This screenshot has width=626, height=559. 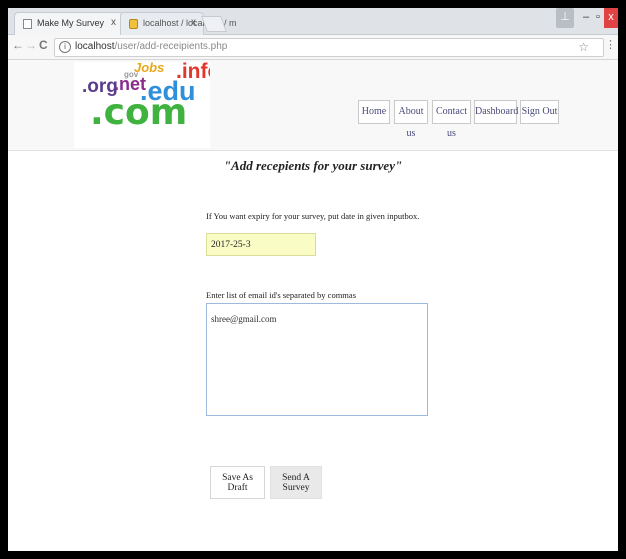 What do you see at coordinates (313, 165) in the screenshot?
I see `page-title: "Add recepients for your survey"` at bounding box center [313, 165].